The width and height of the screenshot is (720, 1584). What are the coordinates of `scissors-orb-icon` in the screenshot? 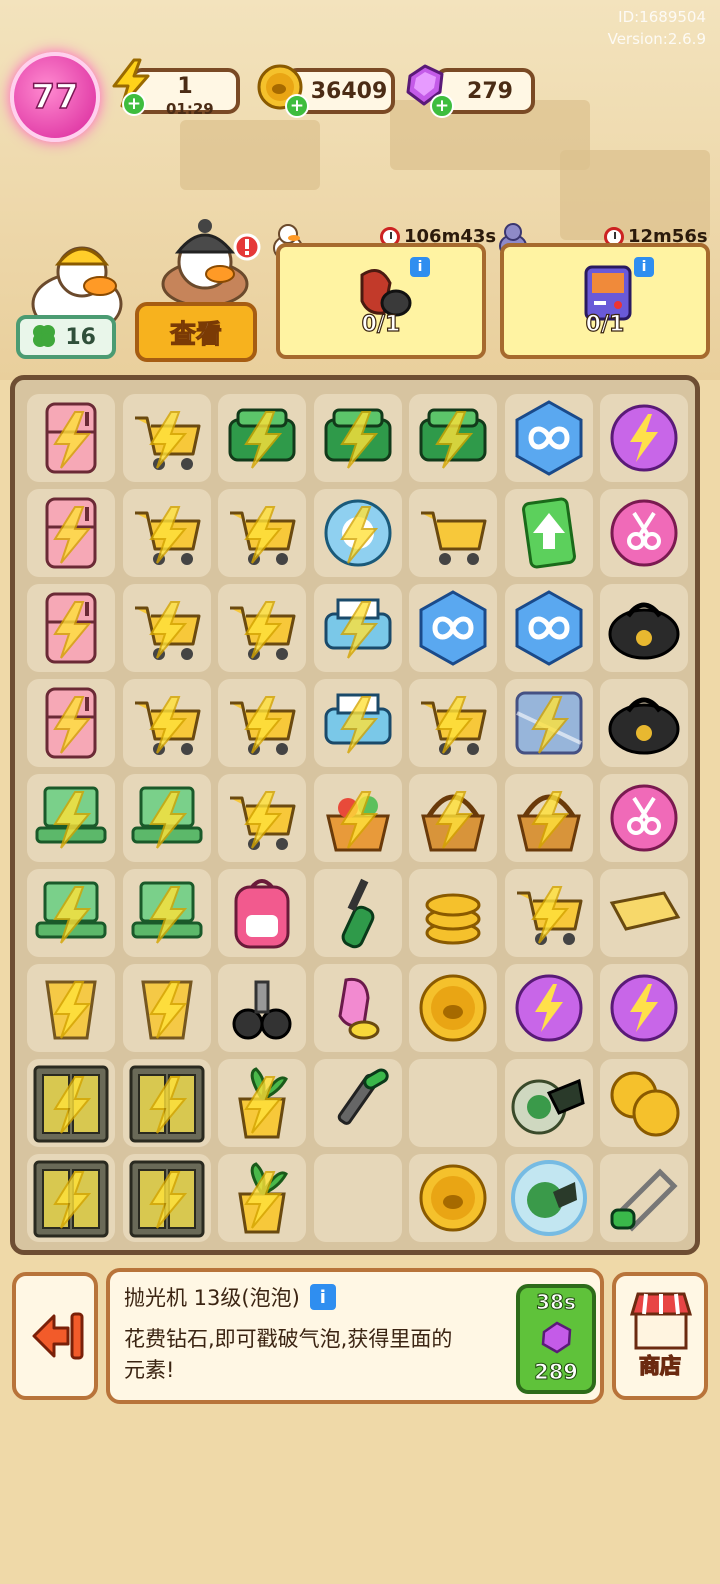 It's located at (644, 818).